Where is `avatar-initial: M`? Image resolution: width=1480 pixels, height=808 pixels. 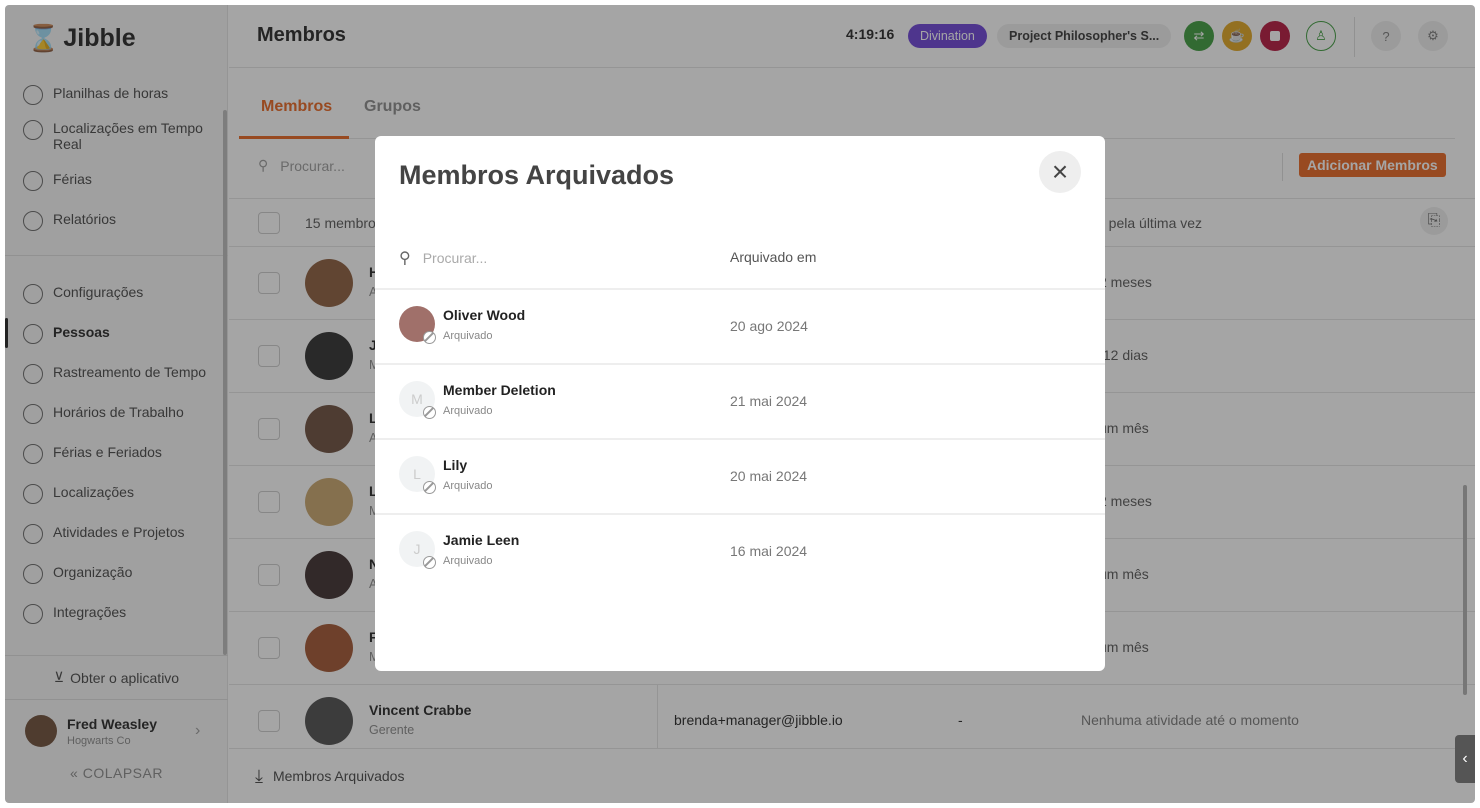
avatar-initial: M is located at coordinates (417, 399).